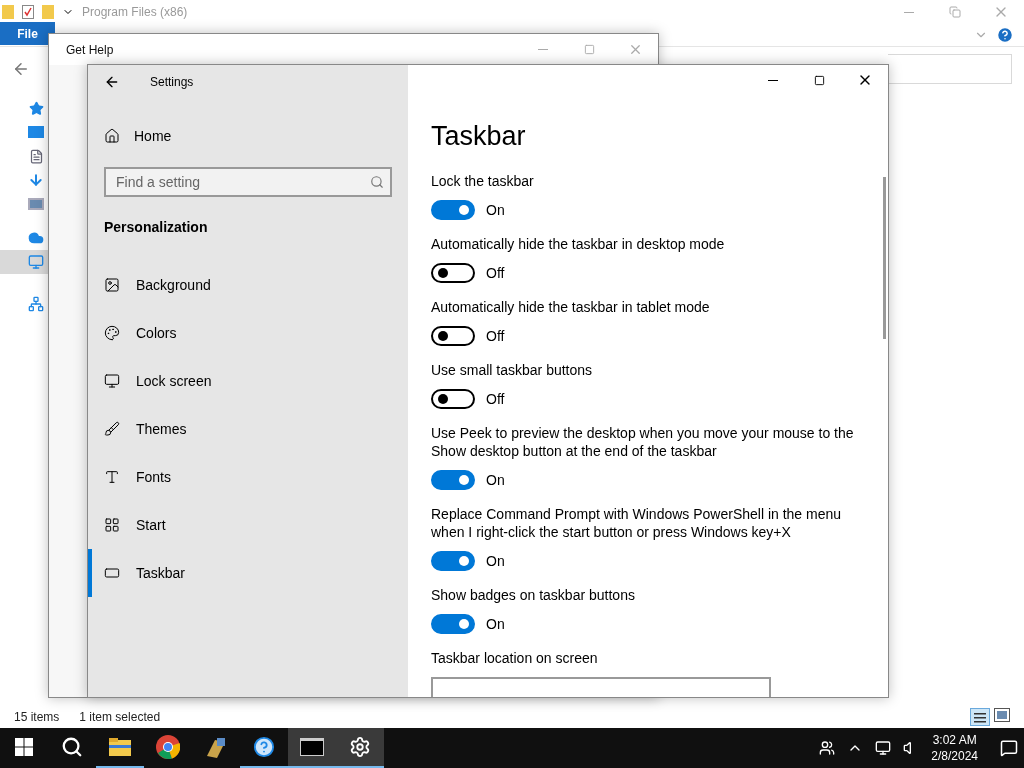  What do you see at coordinates (36, 204) in the screenshot?
I see `pictures-icon` at bounding box center [36, 204].